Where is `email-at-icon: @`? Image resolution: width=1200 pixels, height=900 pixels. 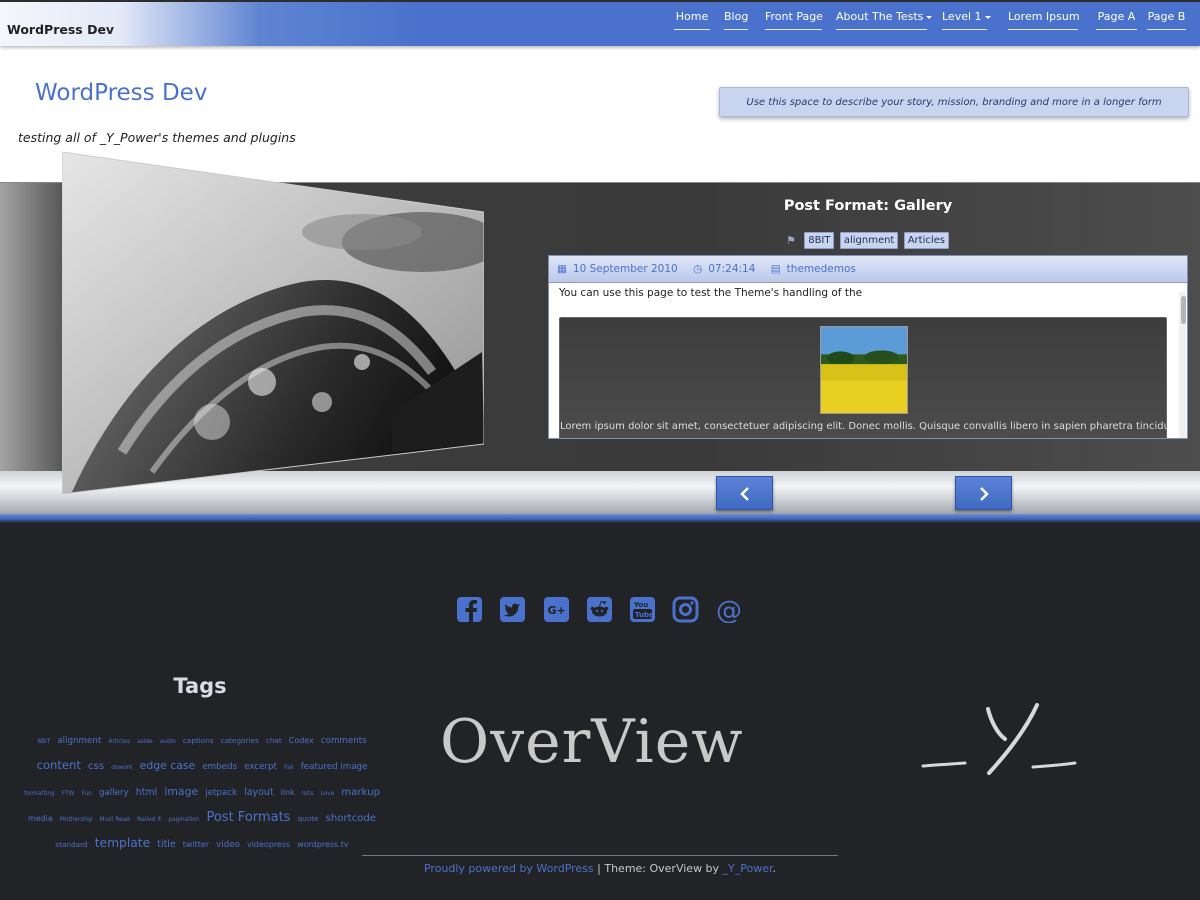
email-at-icon: @ is located at coordinates (728, 609).